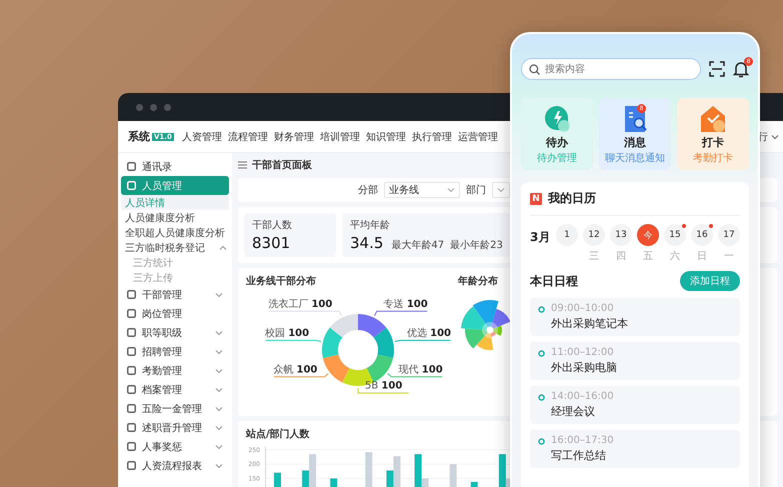  Describe the element at coordinates (621, 256) in the screenshot. I see `weekday-label: 四` at that location.